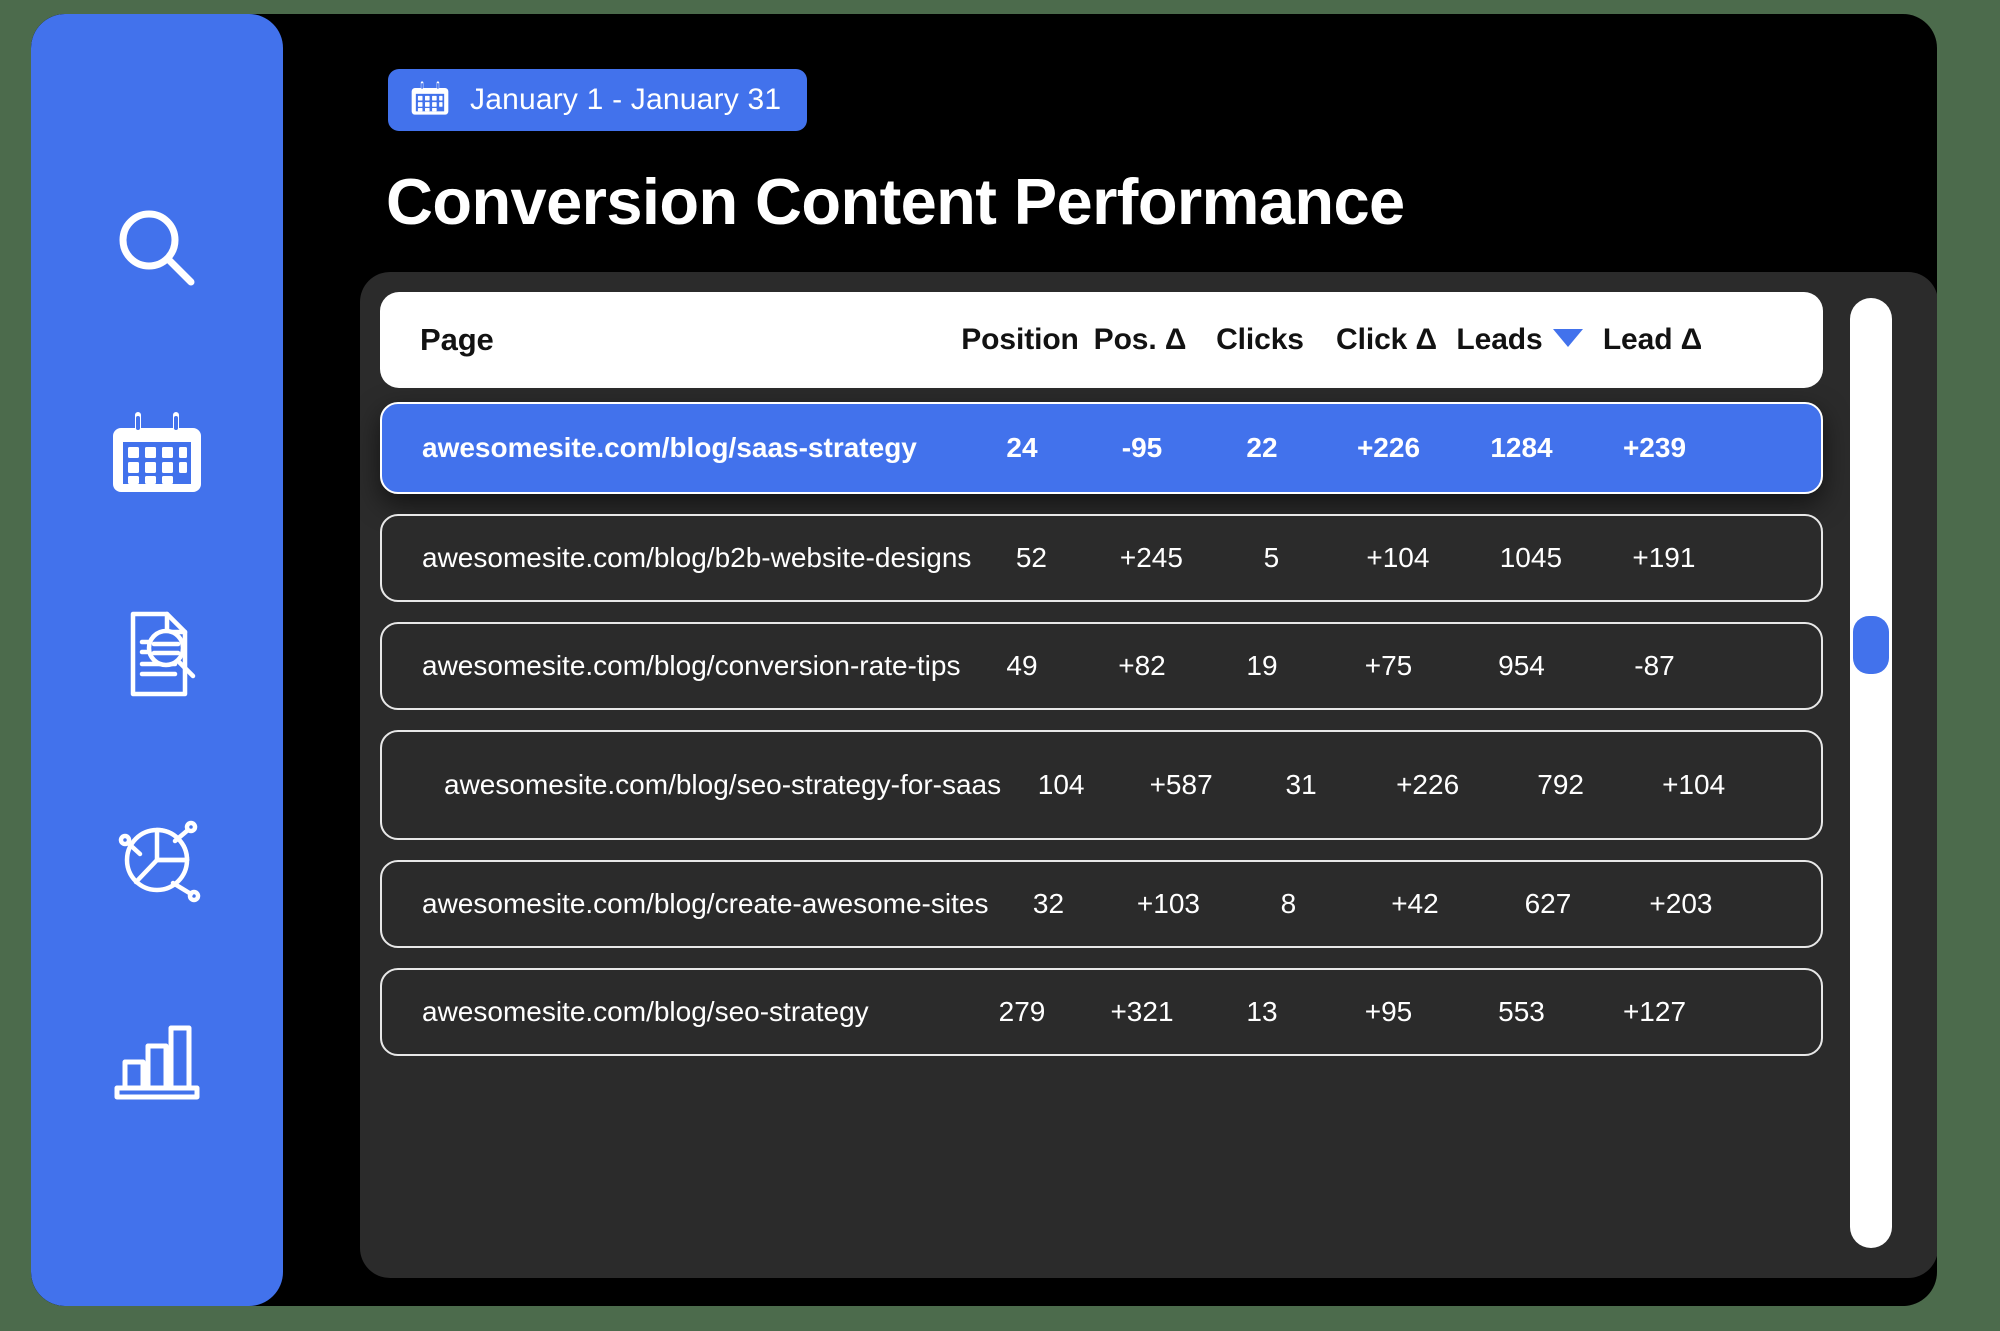 This screenshot has width=2000, height=1331. Describe the element at coordinates (1271, 557) in the screenshot. I see `cell-clicks: 5` at that location.